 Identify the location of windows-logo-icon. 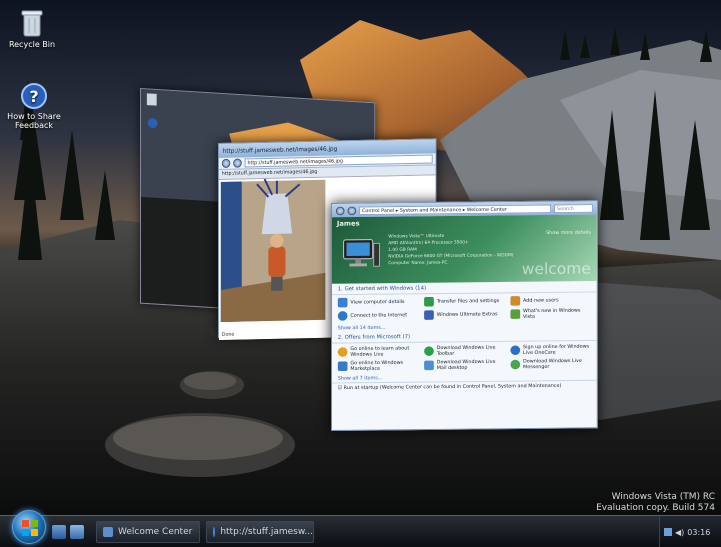
(30, 528).